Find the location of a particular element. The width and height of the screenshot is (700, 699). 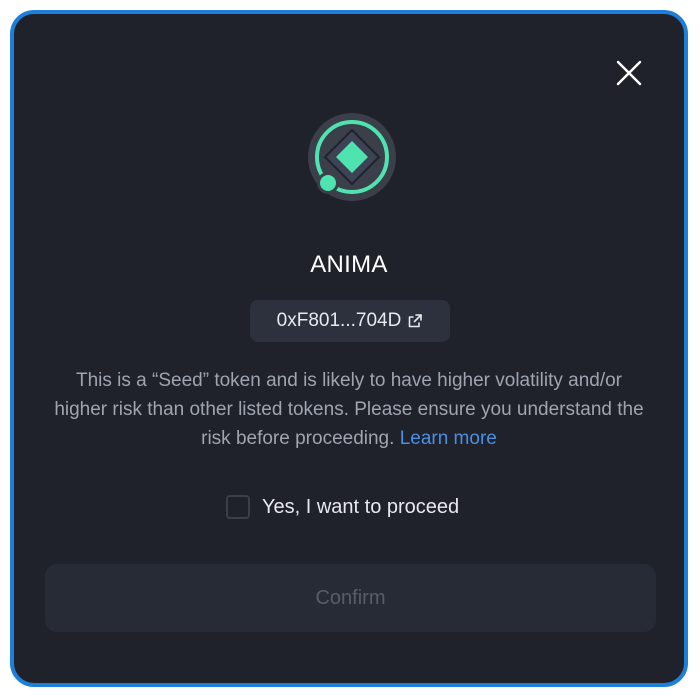

token-address: 0xF801...704D is located at coordinates (339, 320).